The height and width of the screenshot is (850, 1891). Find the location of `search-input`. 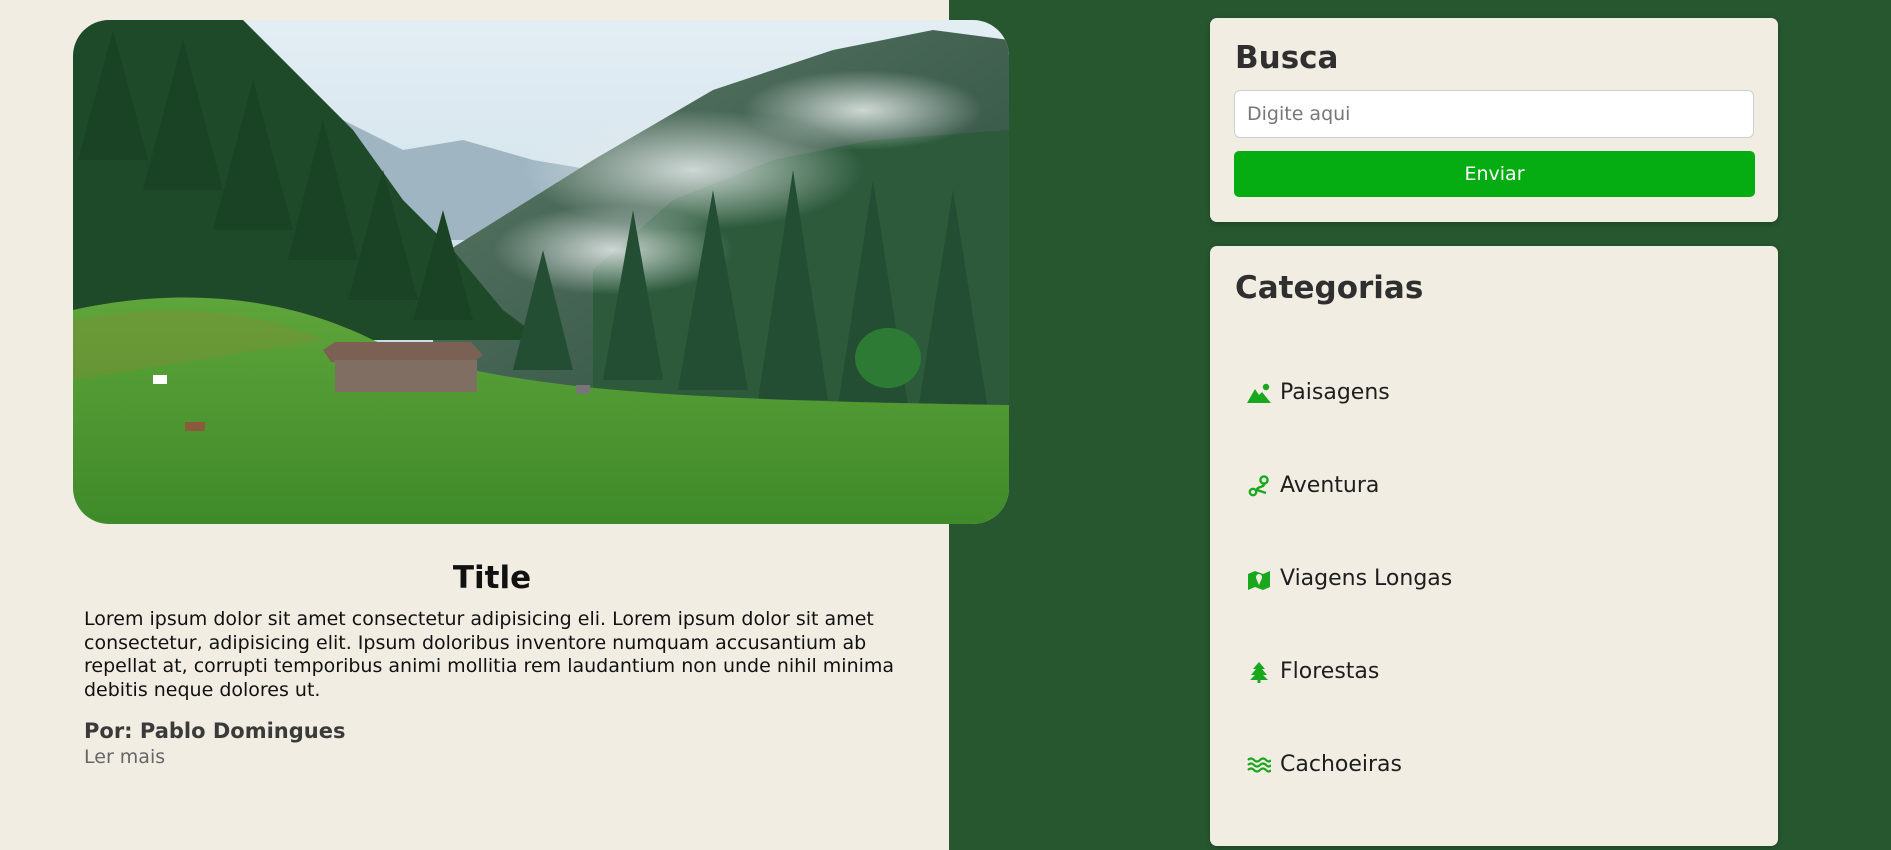

search-input is located at coordinates (1494, 114).